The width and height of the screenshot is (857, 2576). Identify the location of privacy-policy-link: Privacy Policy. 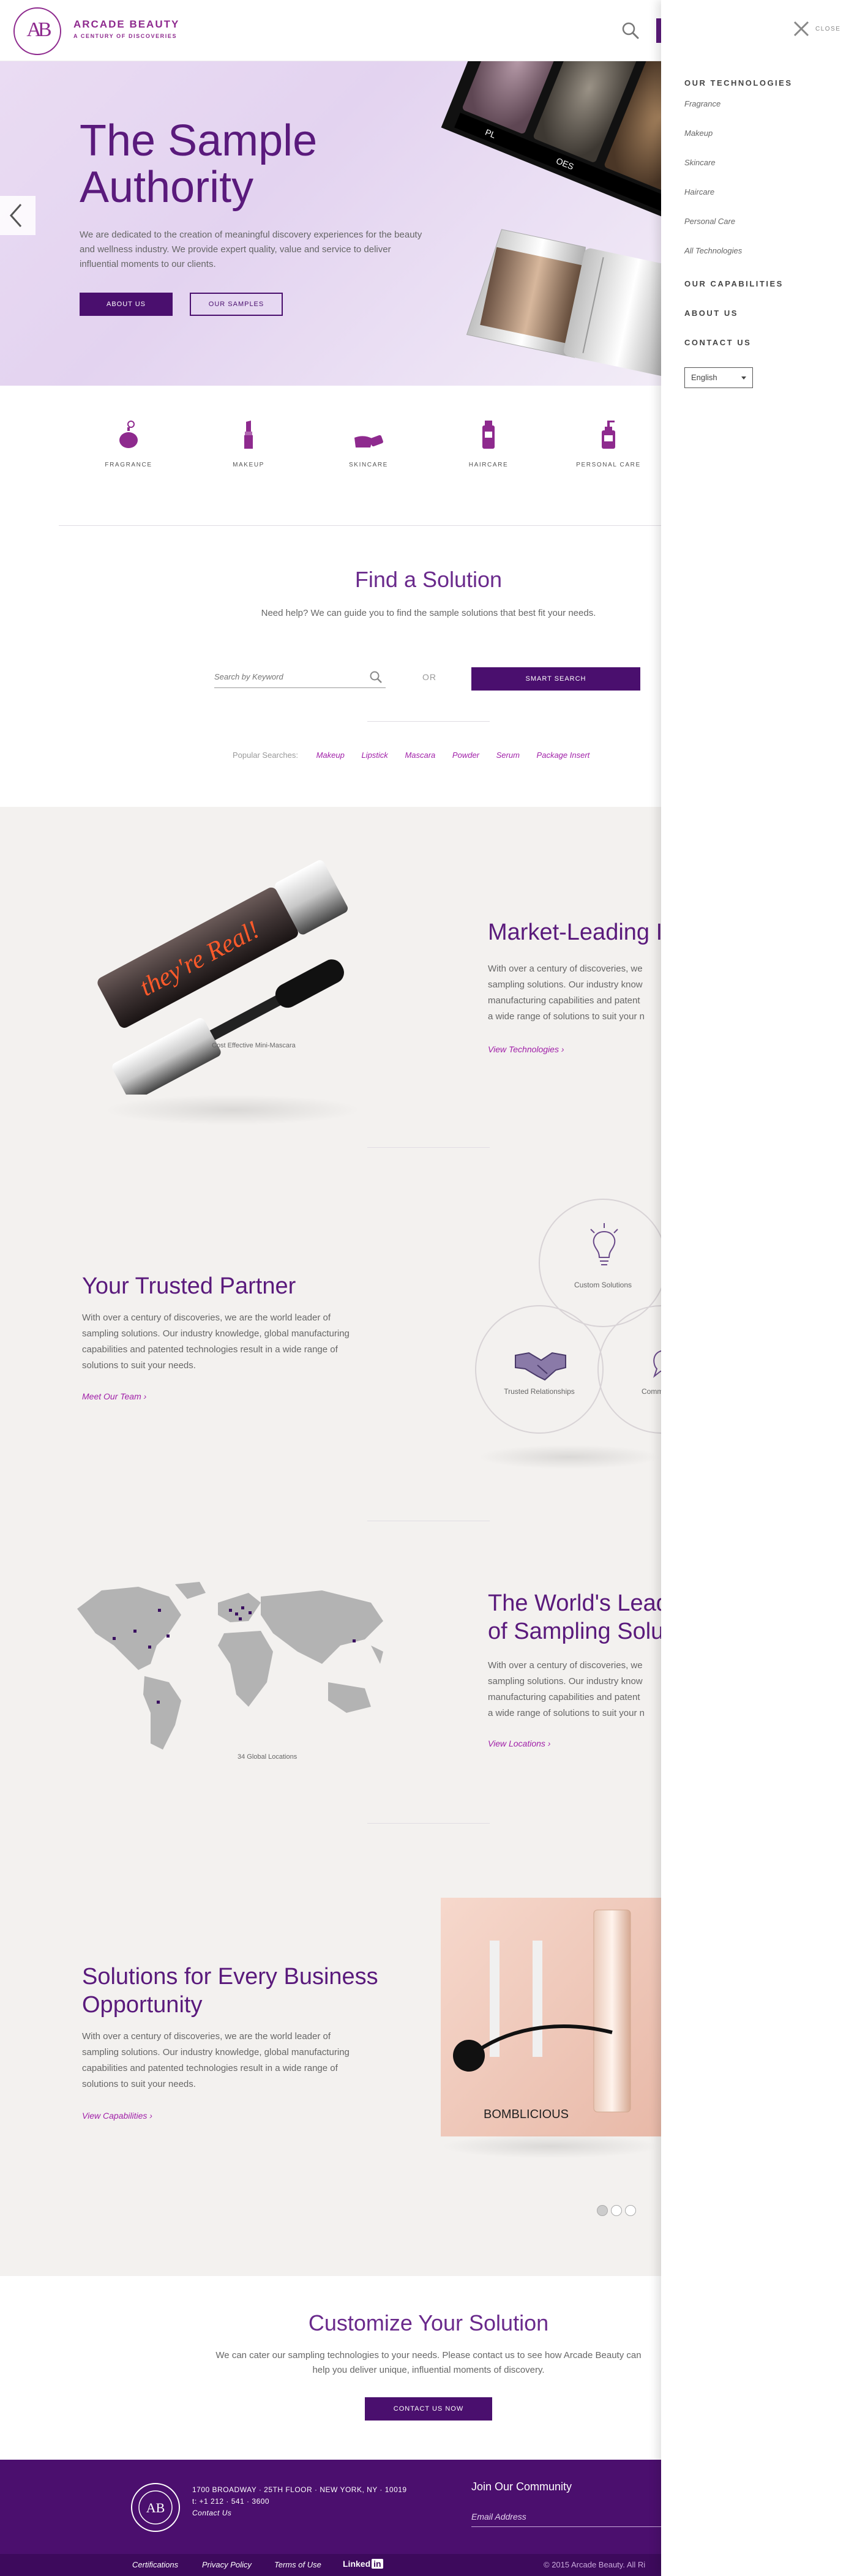
(227, 2565).